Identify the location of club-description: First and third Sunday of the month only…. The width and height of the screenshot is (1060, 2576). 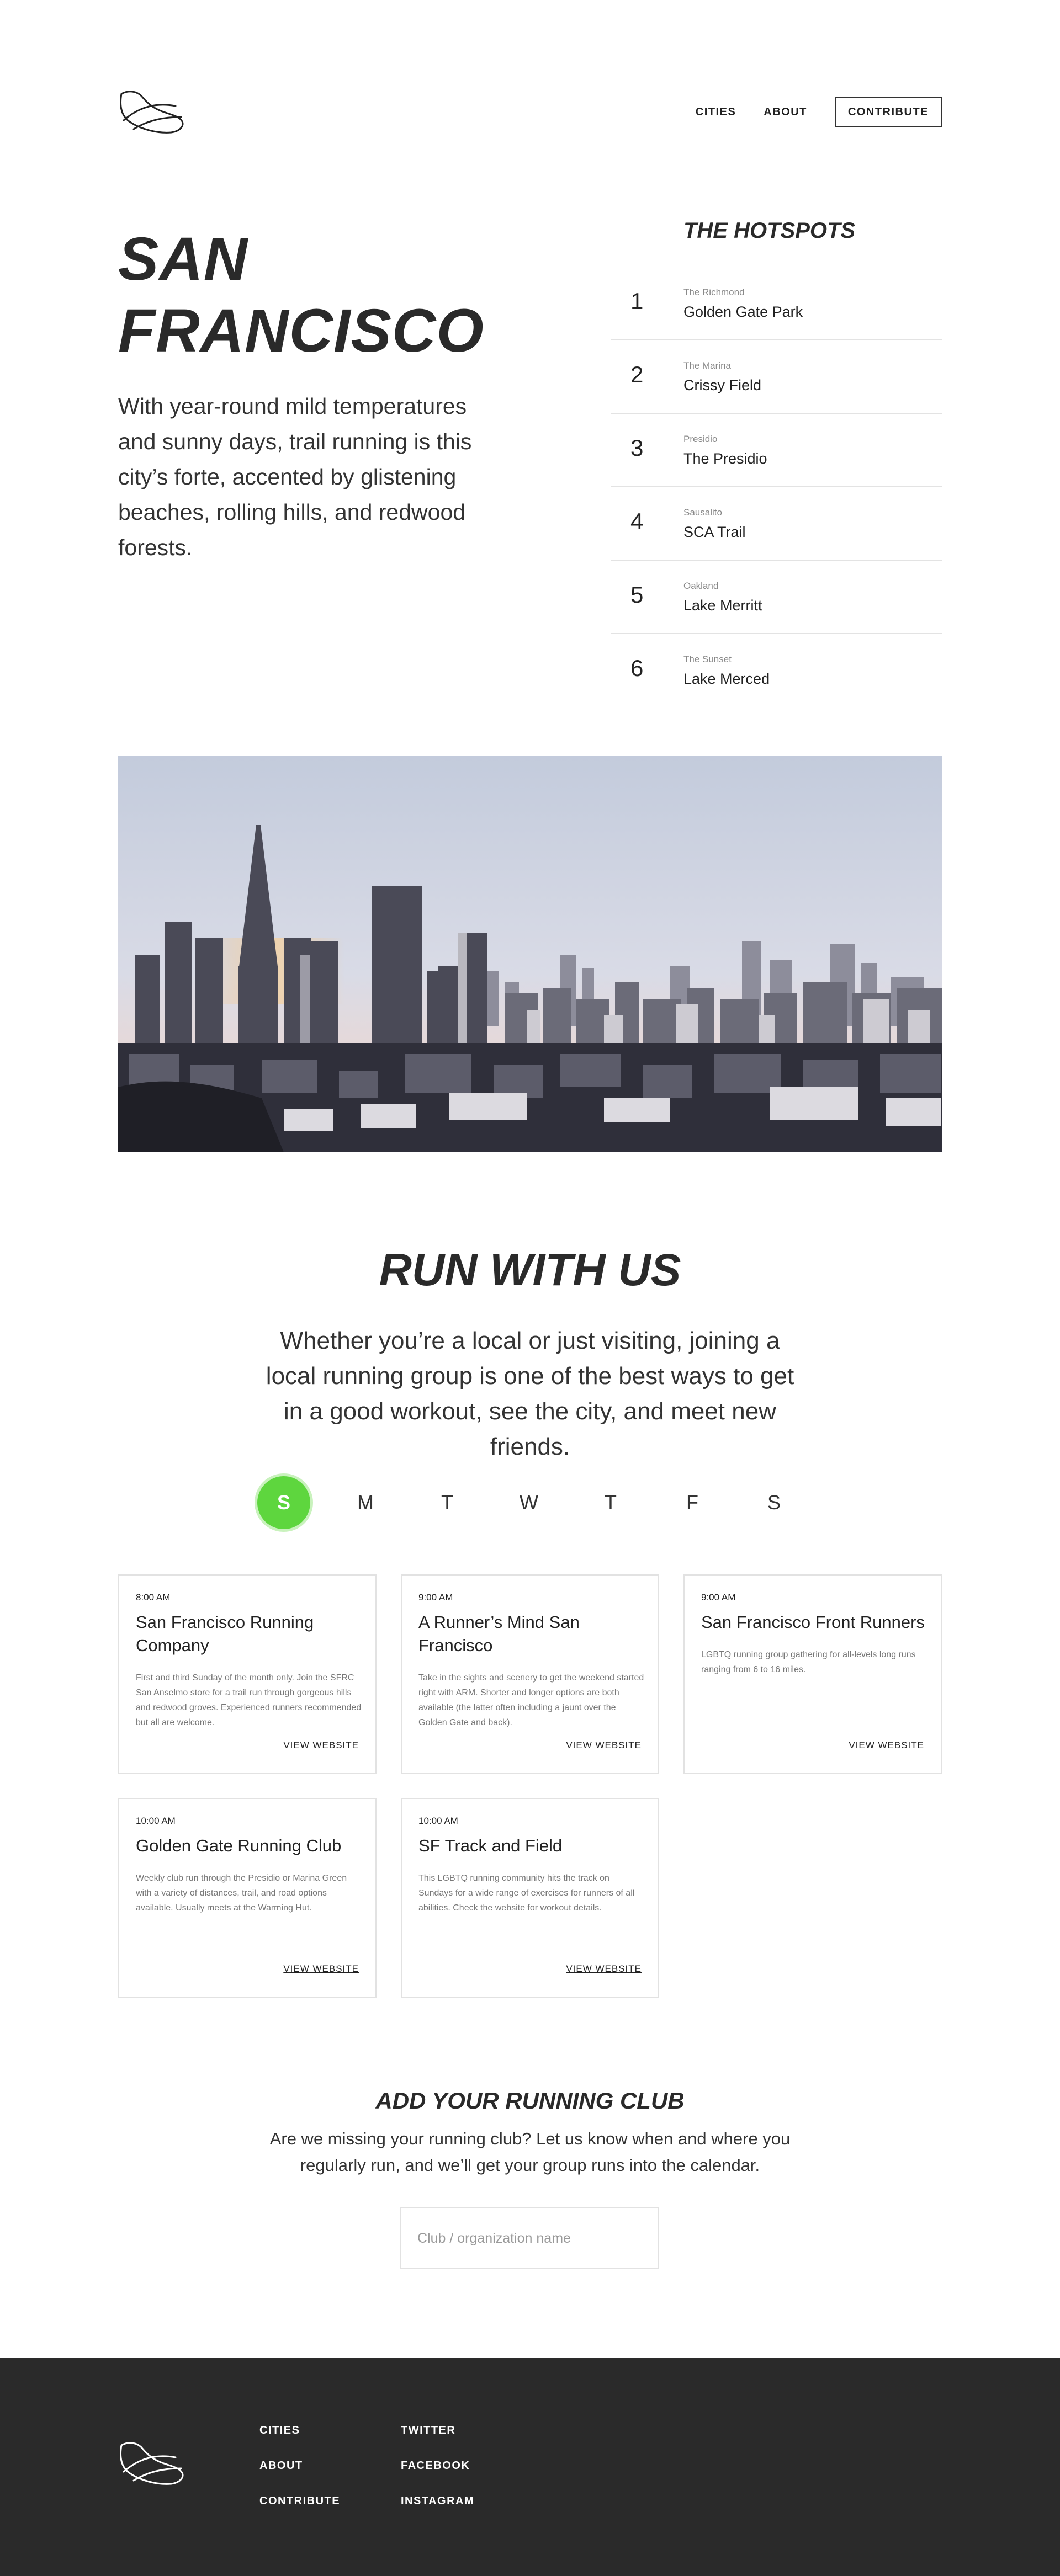
(249, 1700).